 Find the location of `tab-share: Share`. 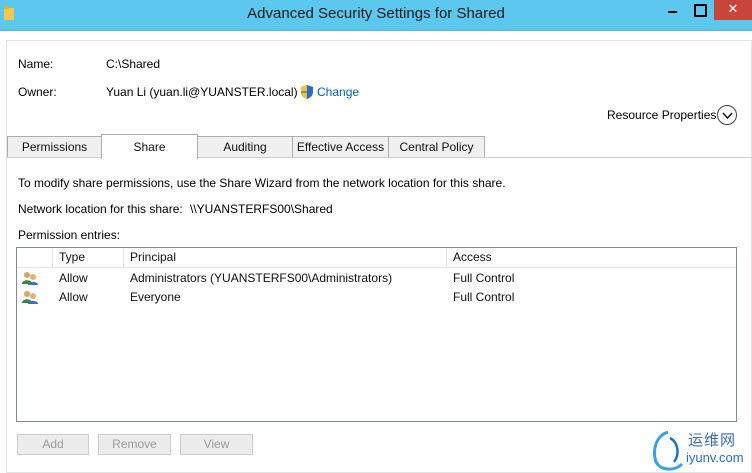

tab-share: Share is located at coordinates (149, 146).